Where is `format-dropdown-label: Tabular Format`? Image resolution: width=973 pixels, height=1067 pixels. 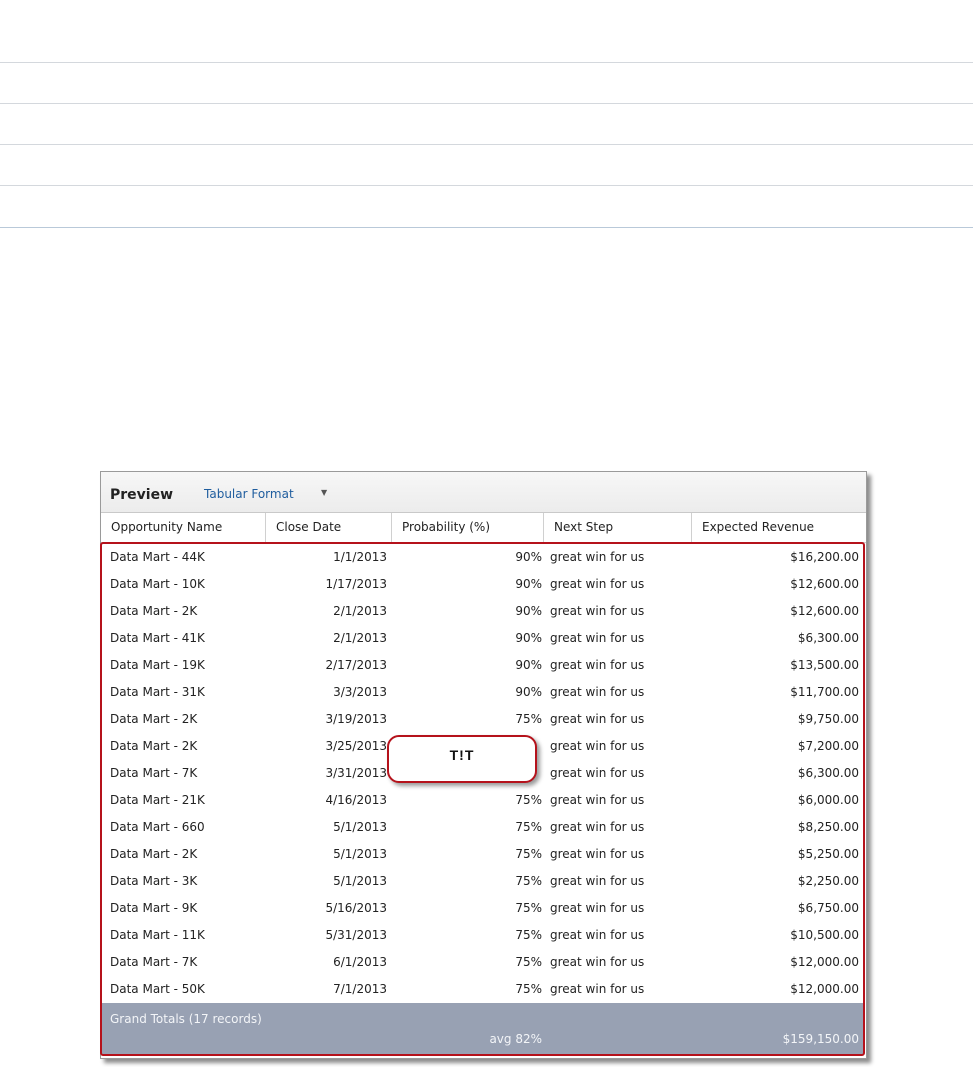
format-dropdown-label: Tabular Format is located at coordinates (249, 494).